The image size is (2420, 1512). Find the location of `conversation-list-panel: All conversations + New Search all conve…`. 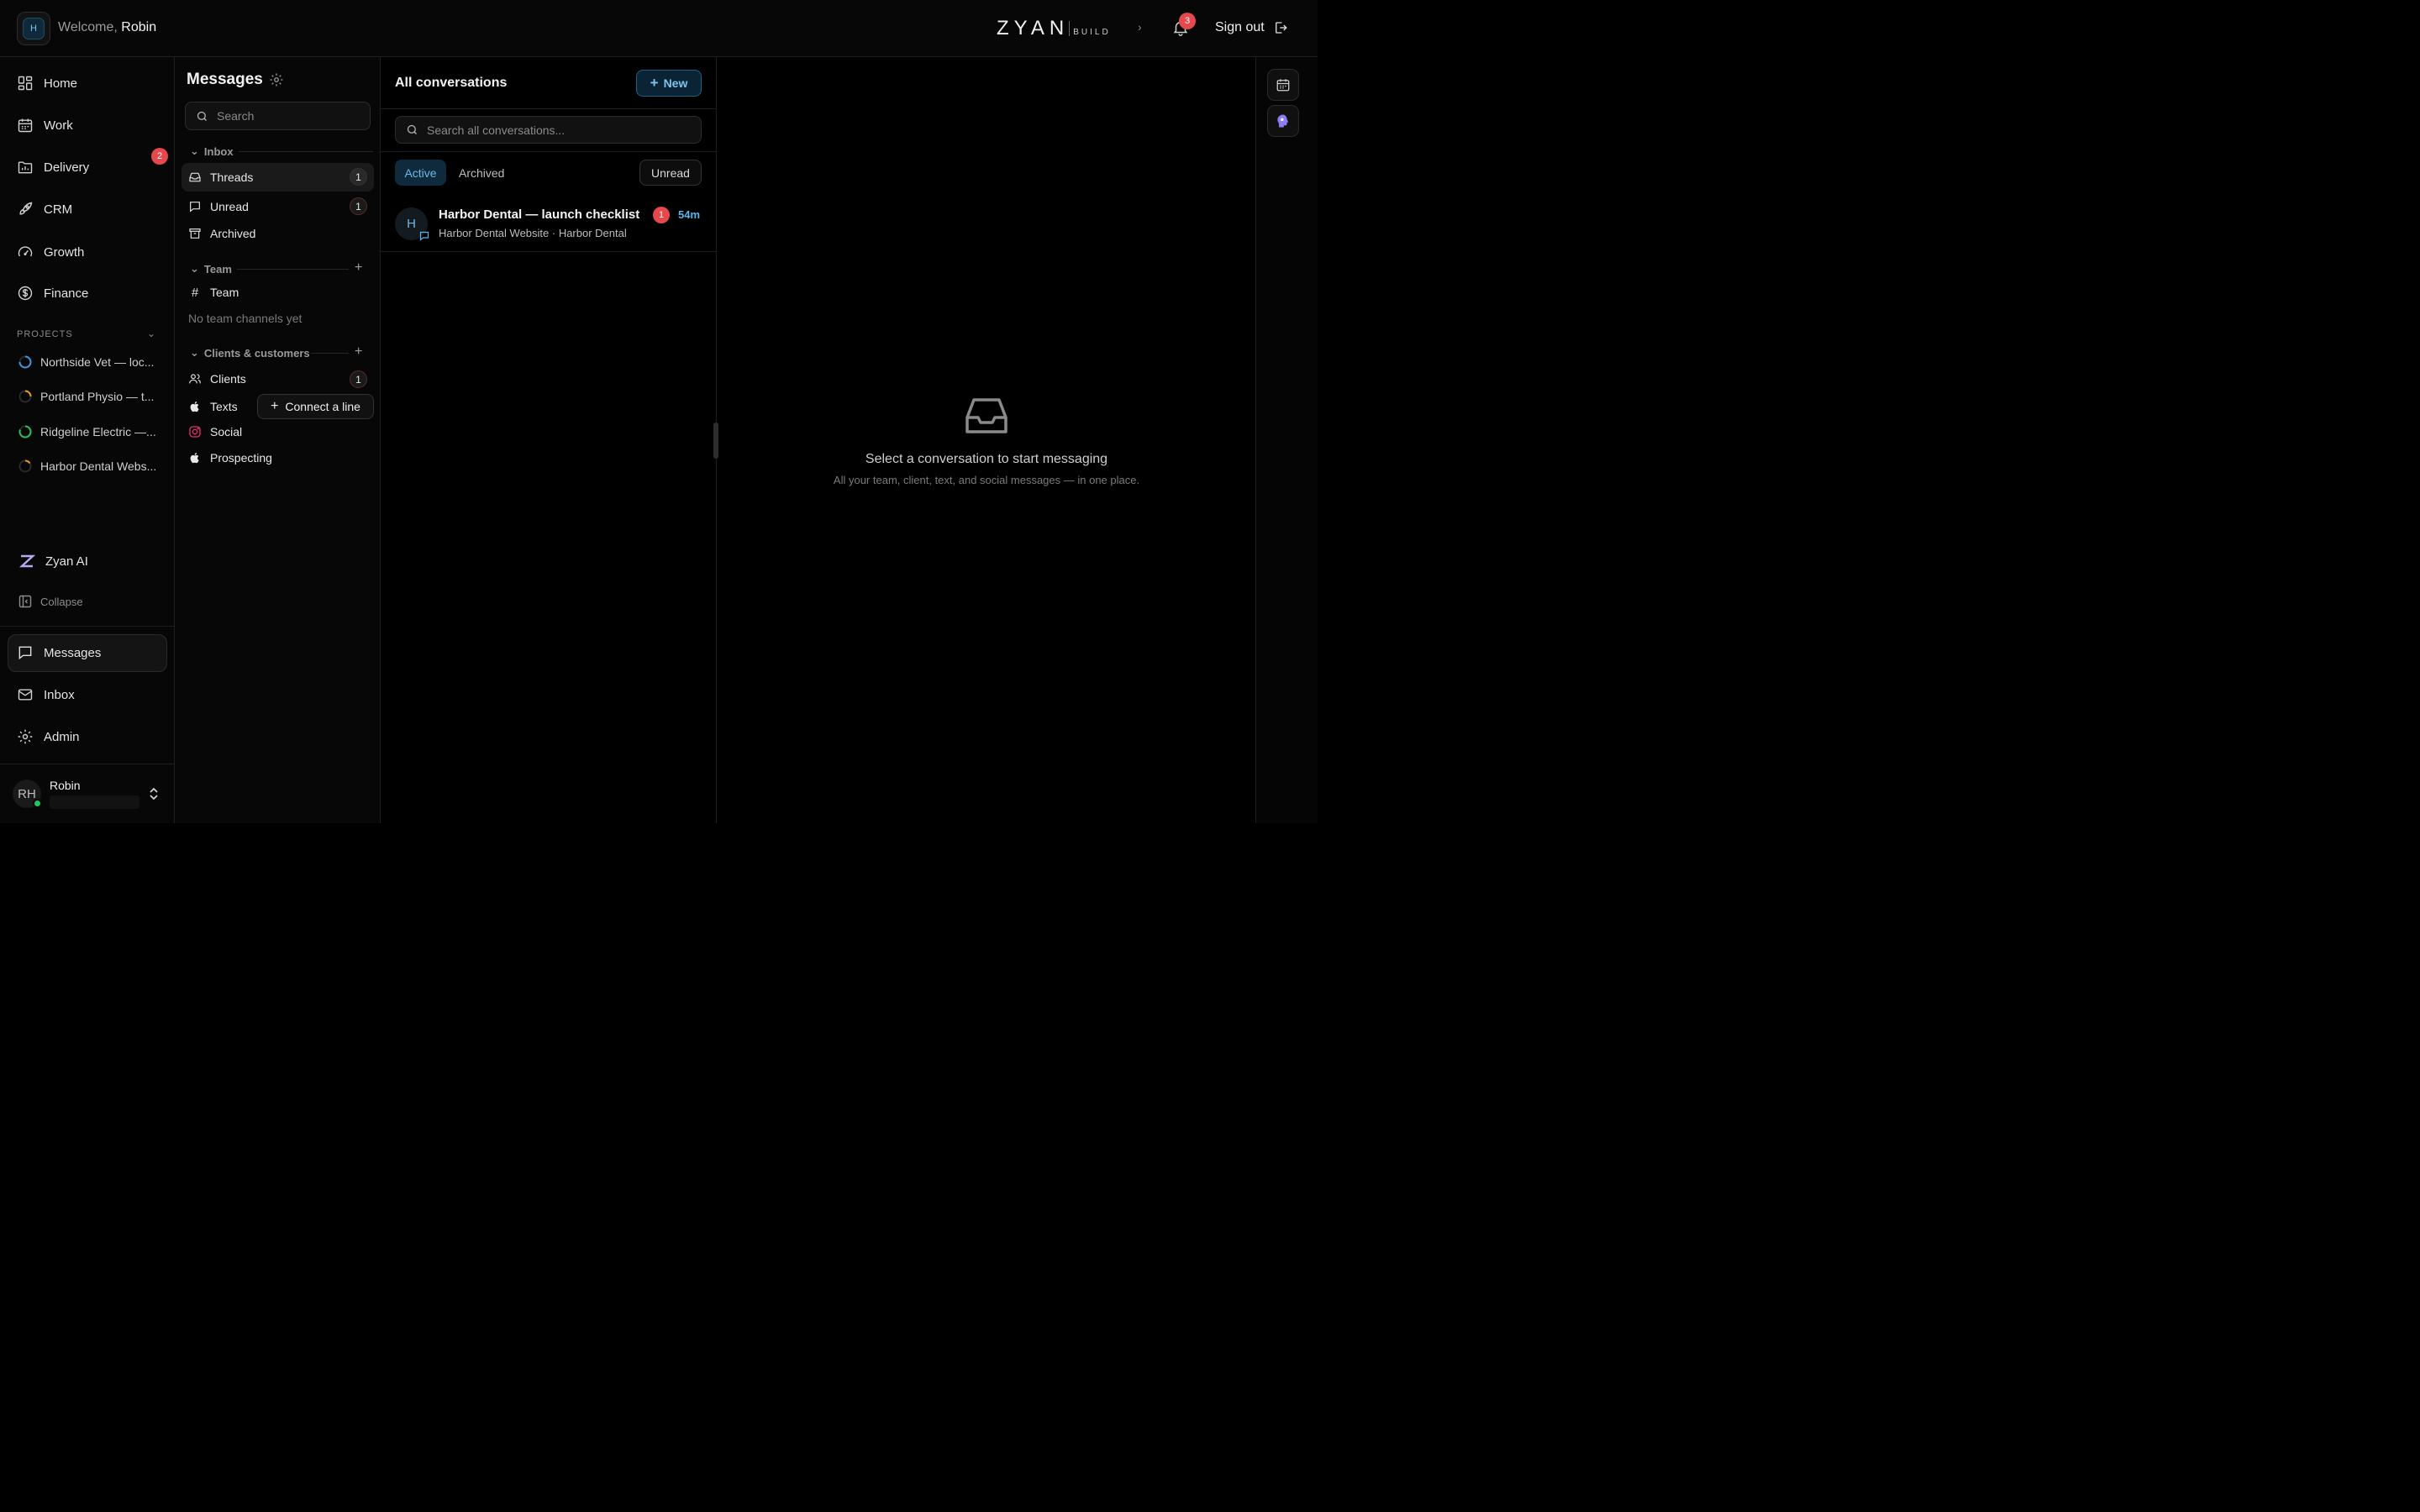

conversation-list-panel: All conversations + New Search all conve… is located at coordinates (549, 440).